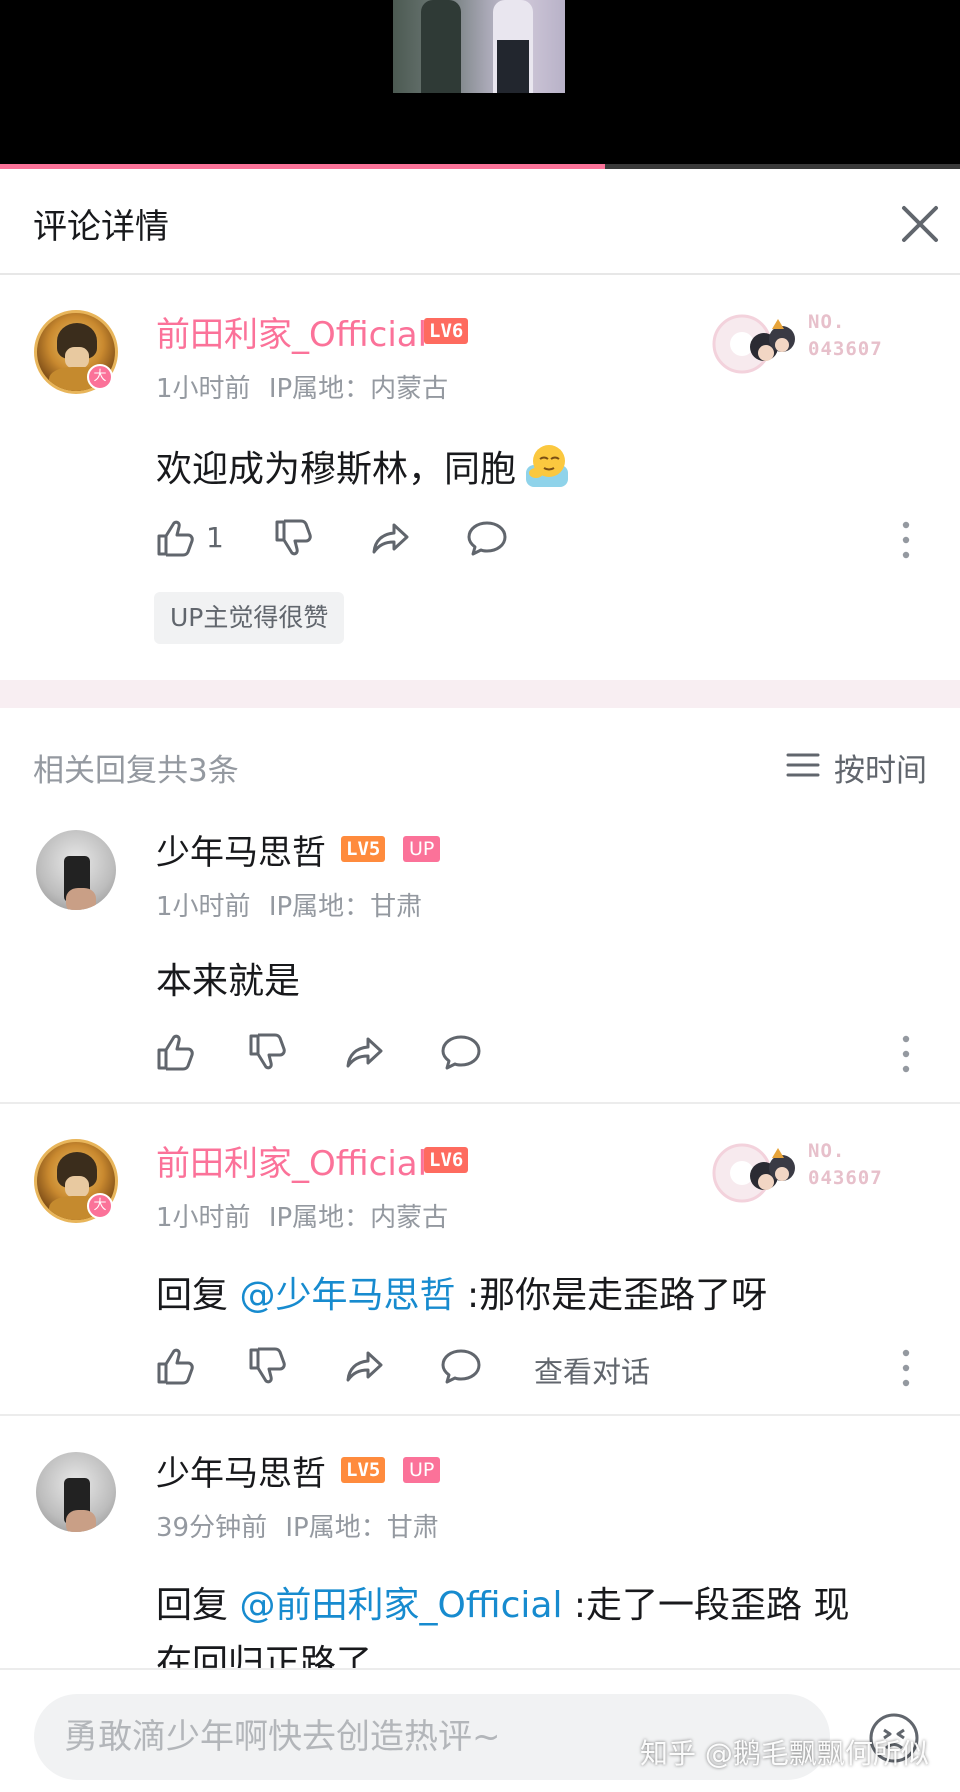 This screenshot has width=960, height=1792. What do you see at coordinates (212, 1528) in the screenshot?
I see `comment-time: 39分钟前` at bounding box center [212, 1528].